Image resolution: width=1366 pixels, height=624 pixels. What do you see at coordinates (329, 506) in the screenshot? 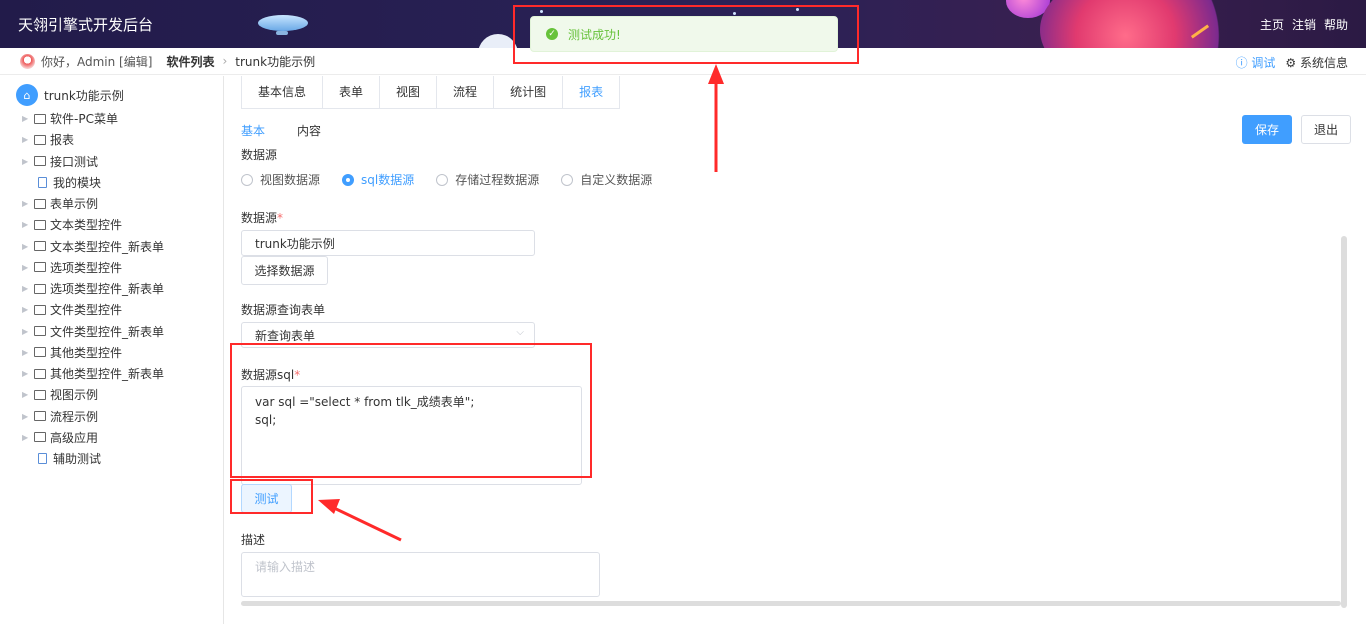
I see `arrow-left-head` at bounding box center [329, 506].